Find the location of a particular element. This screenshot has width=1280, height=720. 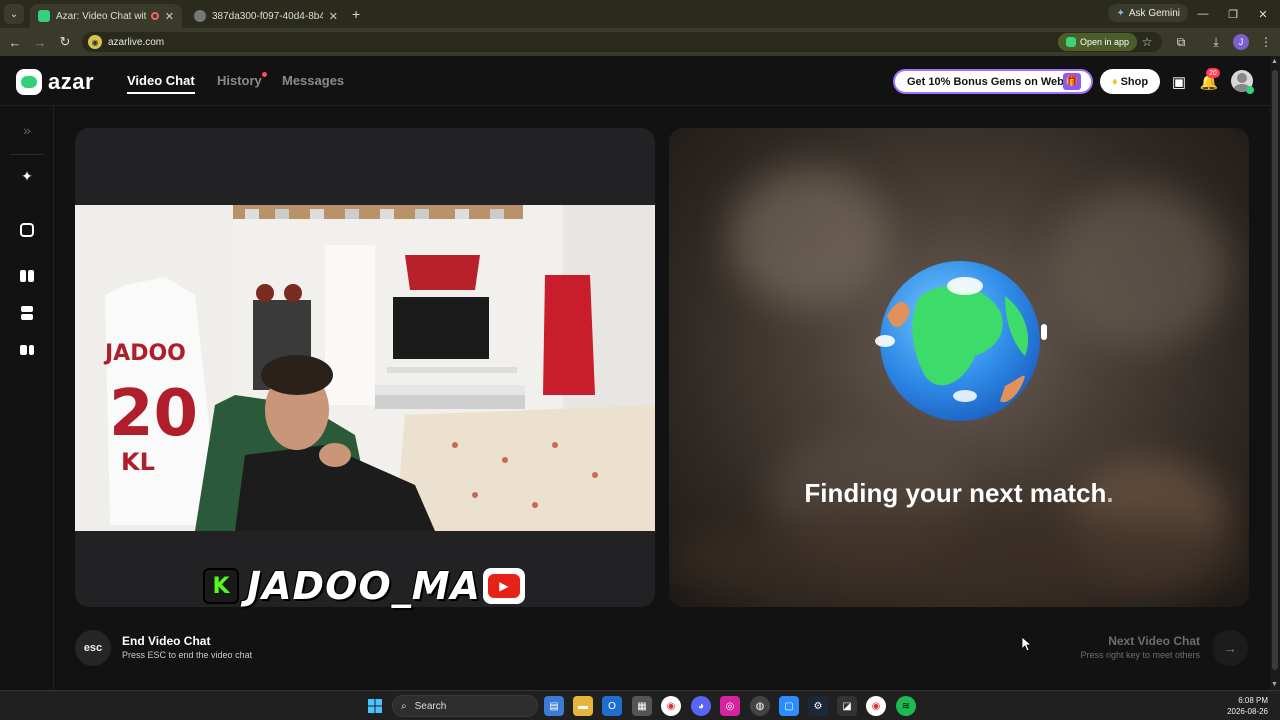

tab-search-button: ⌄ is located at coordinates (14, 14).